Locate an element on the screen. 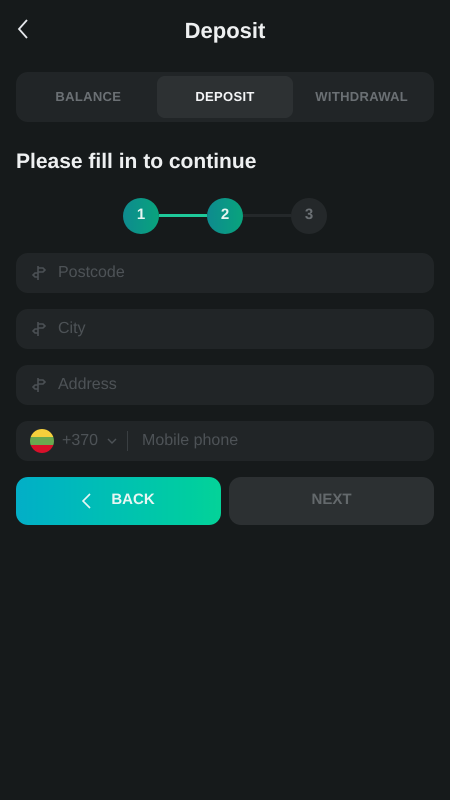 This screenshot has width=450, height=800. form-heading: Please fill in to continue is located at coordinates (137, 162).